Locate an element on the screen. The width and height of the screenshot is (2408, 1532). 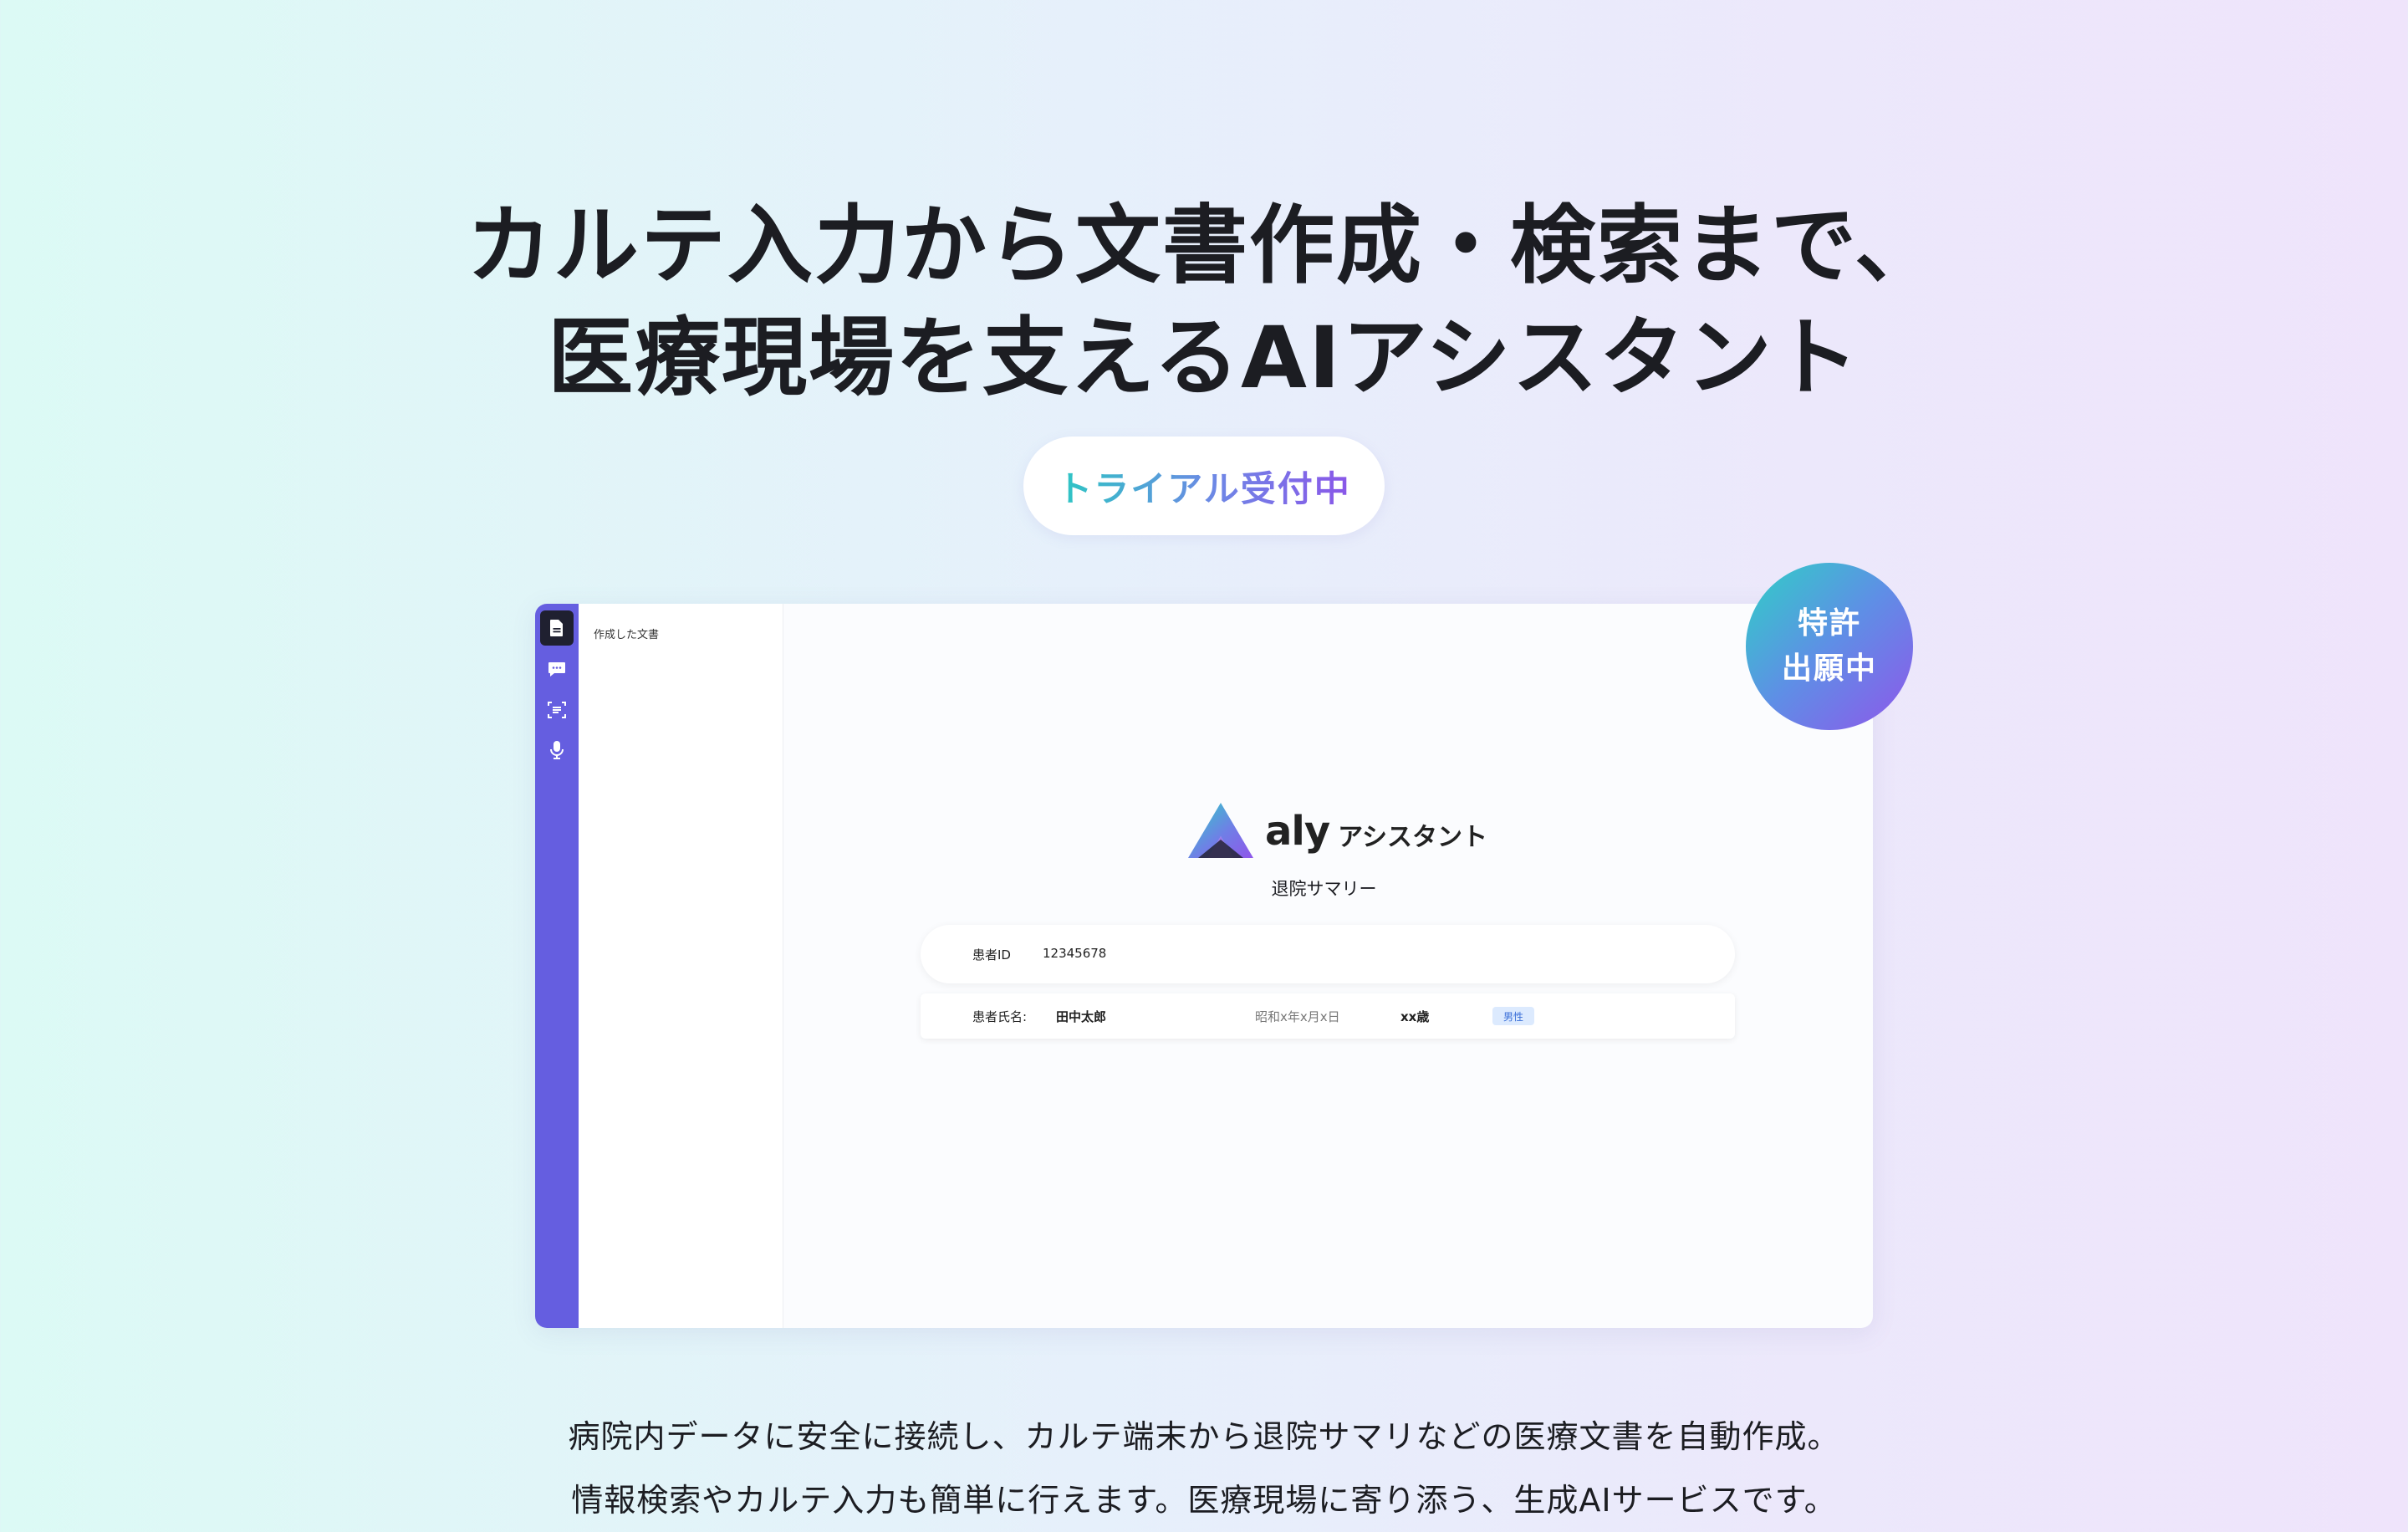
icon-rail is located at coordinates (557, 966).